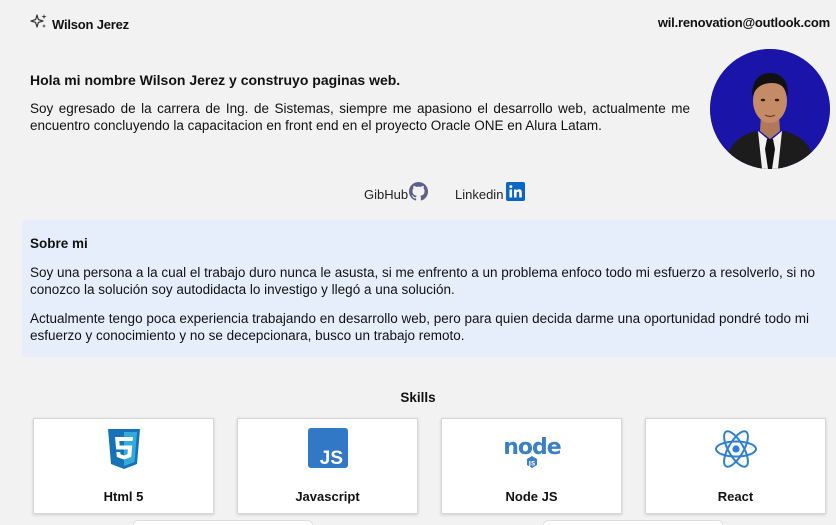 This screenshot has height=525, width=836. Describe the element at coordinates (123, 496) in the screenshot. I see `skill-label: Html 5` at that location.